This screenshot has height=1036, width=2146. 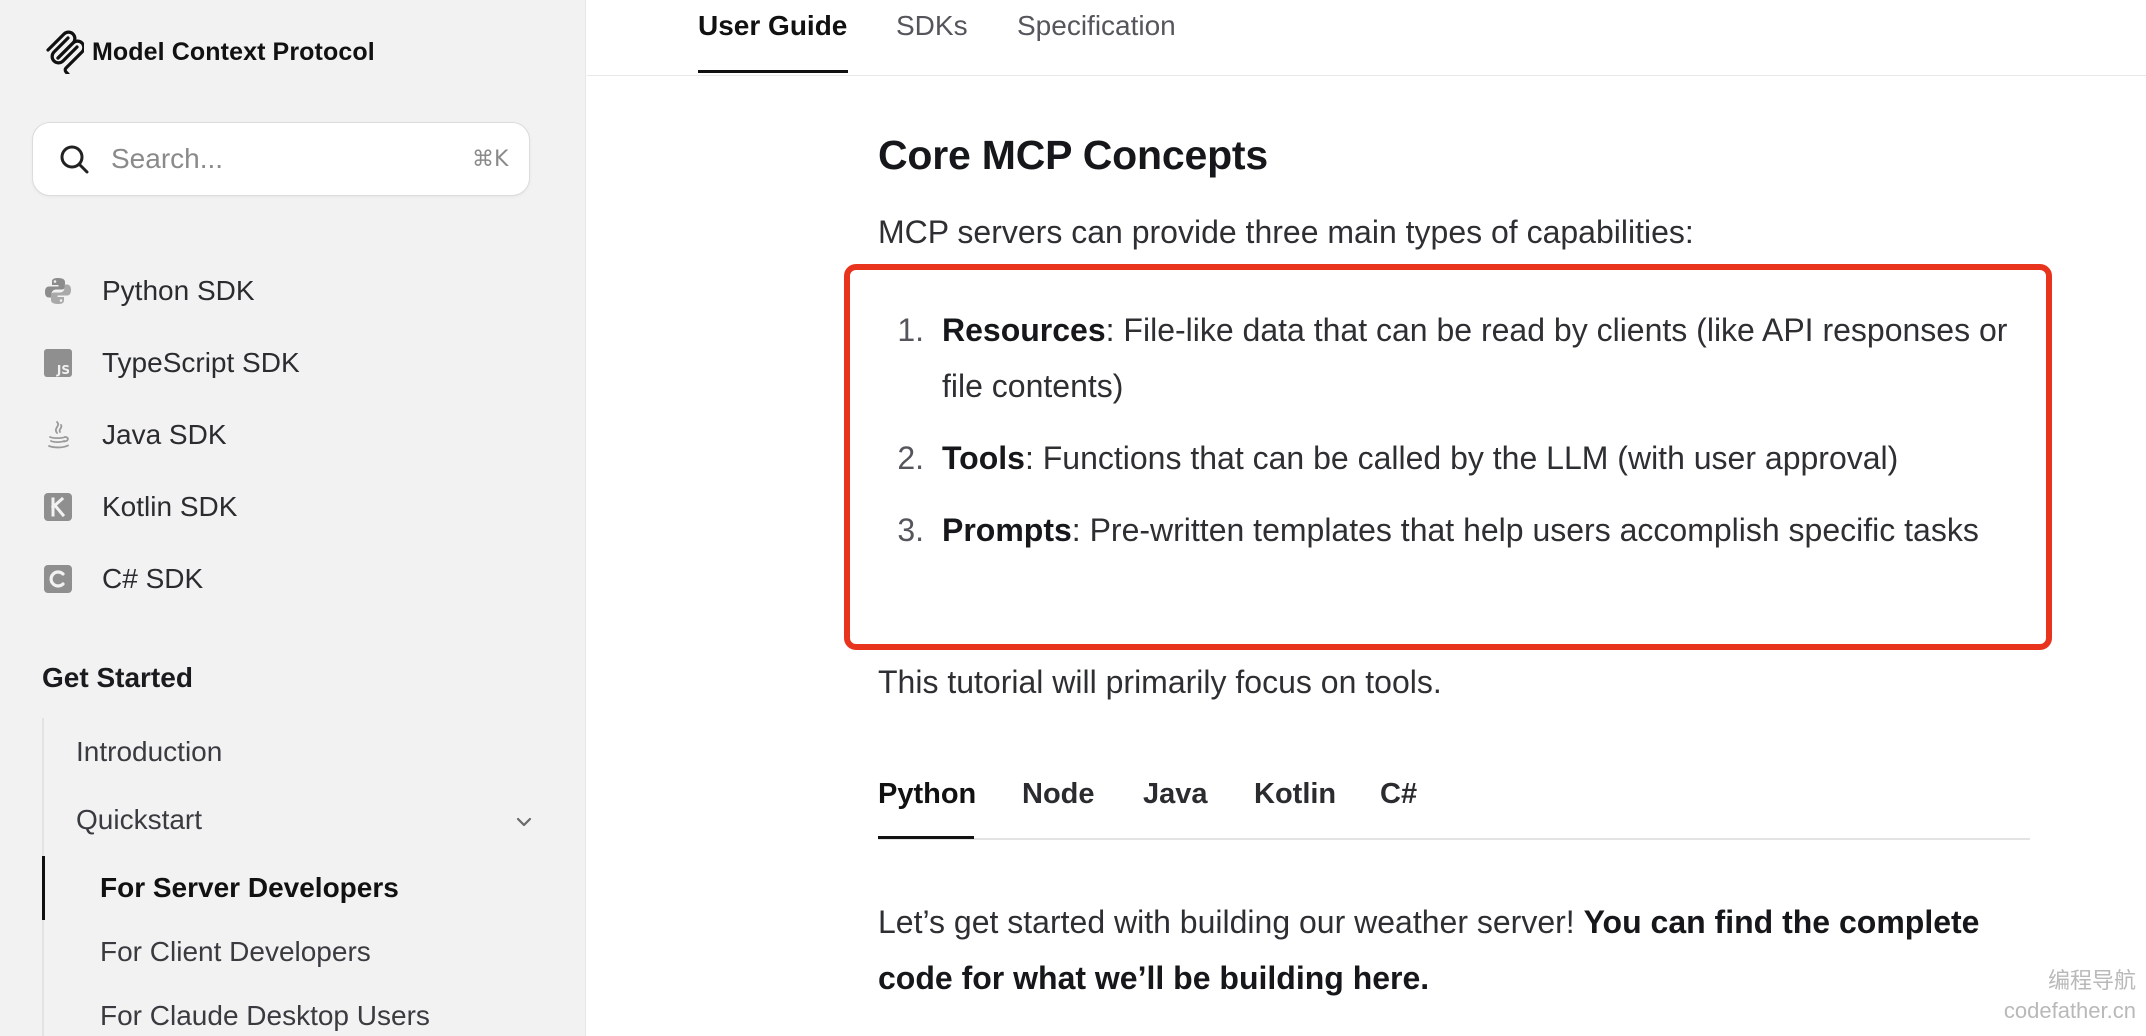 I want to click on sidebar-item-label: TypeScript SDK, so click(x=201, y=362).